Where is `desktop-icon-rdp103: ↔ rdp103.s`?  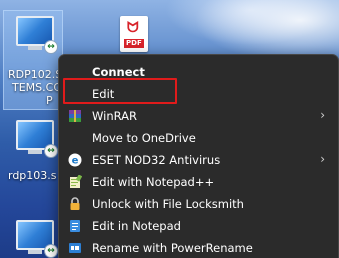 desktop-icon-rdp103: ↔ rdp103.s is located at coordinates (33, 151).